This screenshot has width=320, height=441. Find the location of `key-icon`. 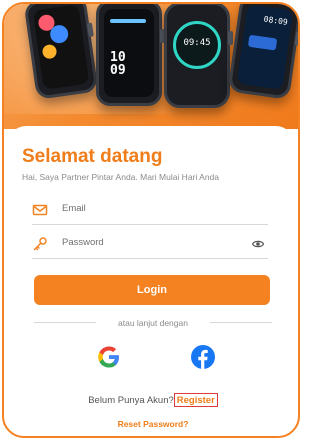

key-icon is located at coordinates (40, 244).